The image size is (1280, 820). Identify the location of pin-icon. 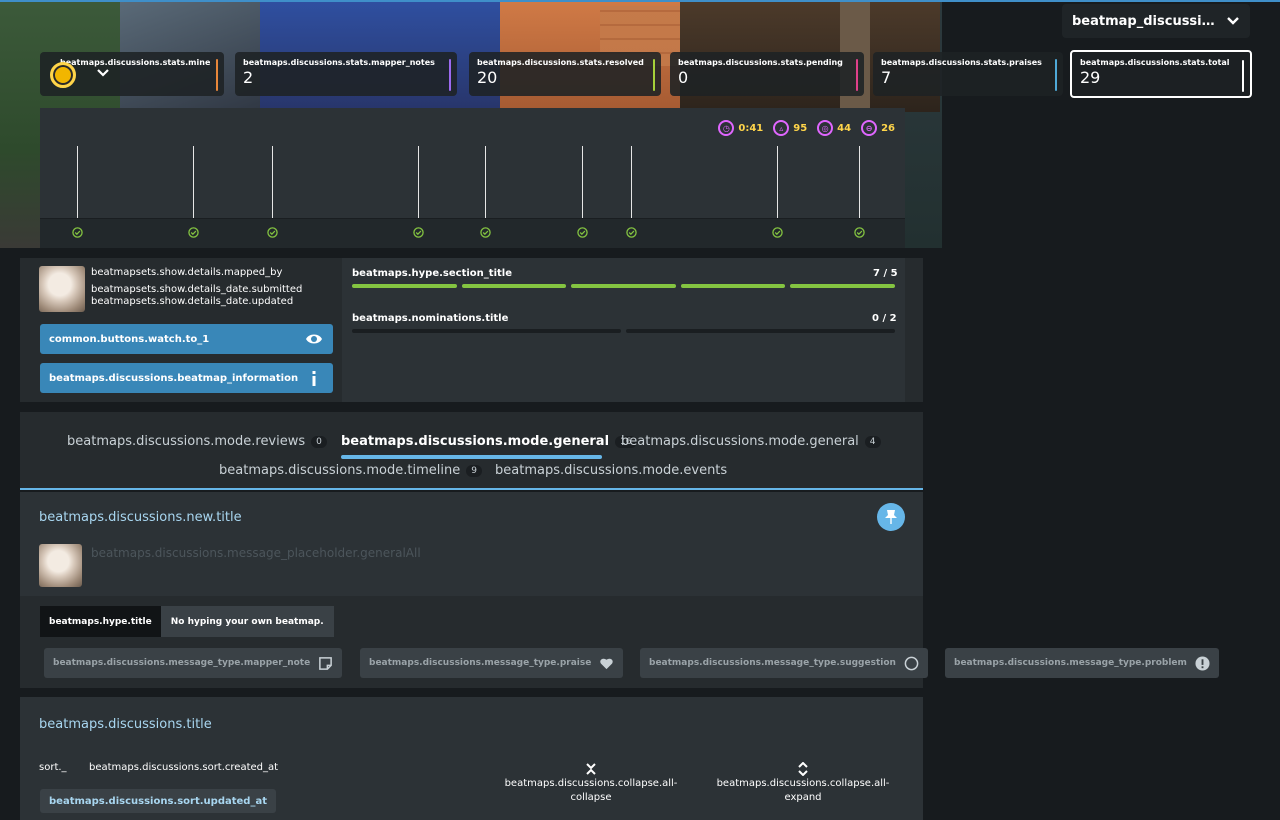
(891, 517).